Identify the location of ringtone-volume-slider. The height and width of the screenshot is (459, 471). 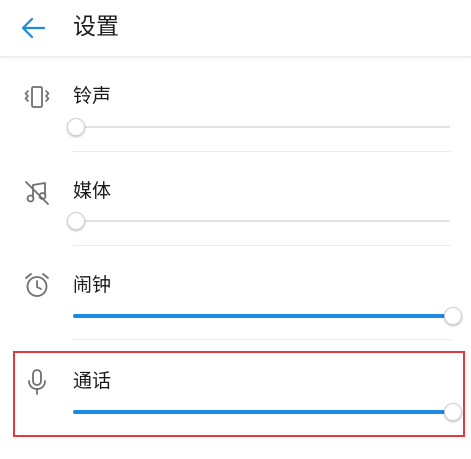
(258, 127).